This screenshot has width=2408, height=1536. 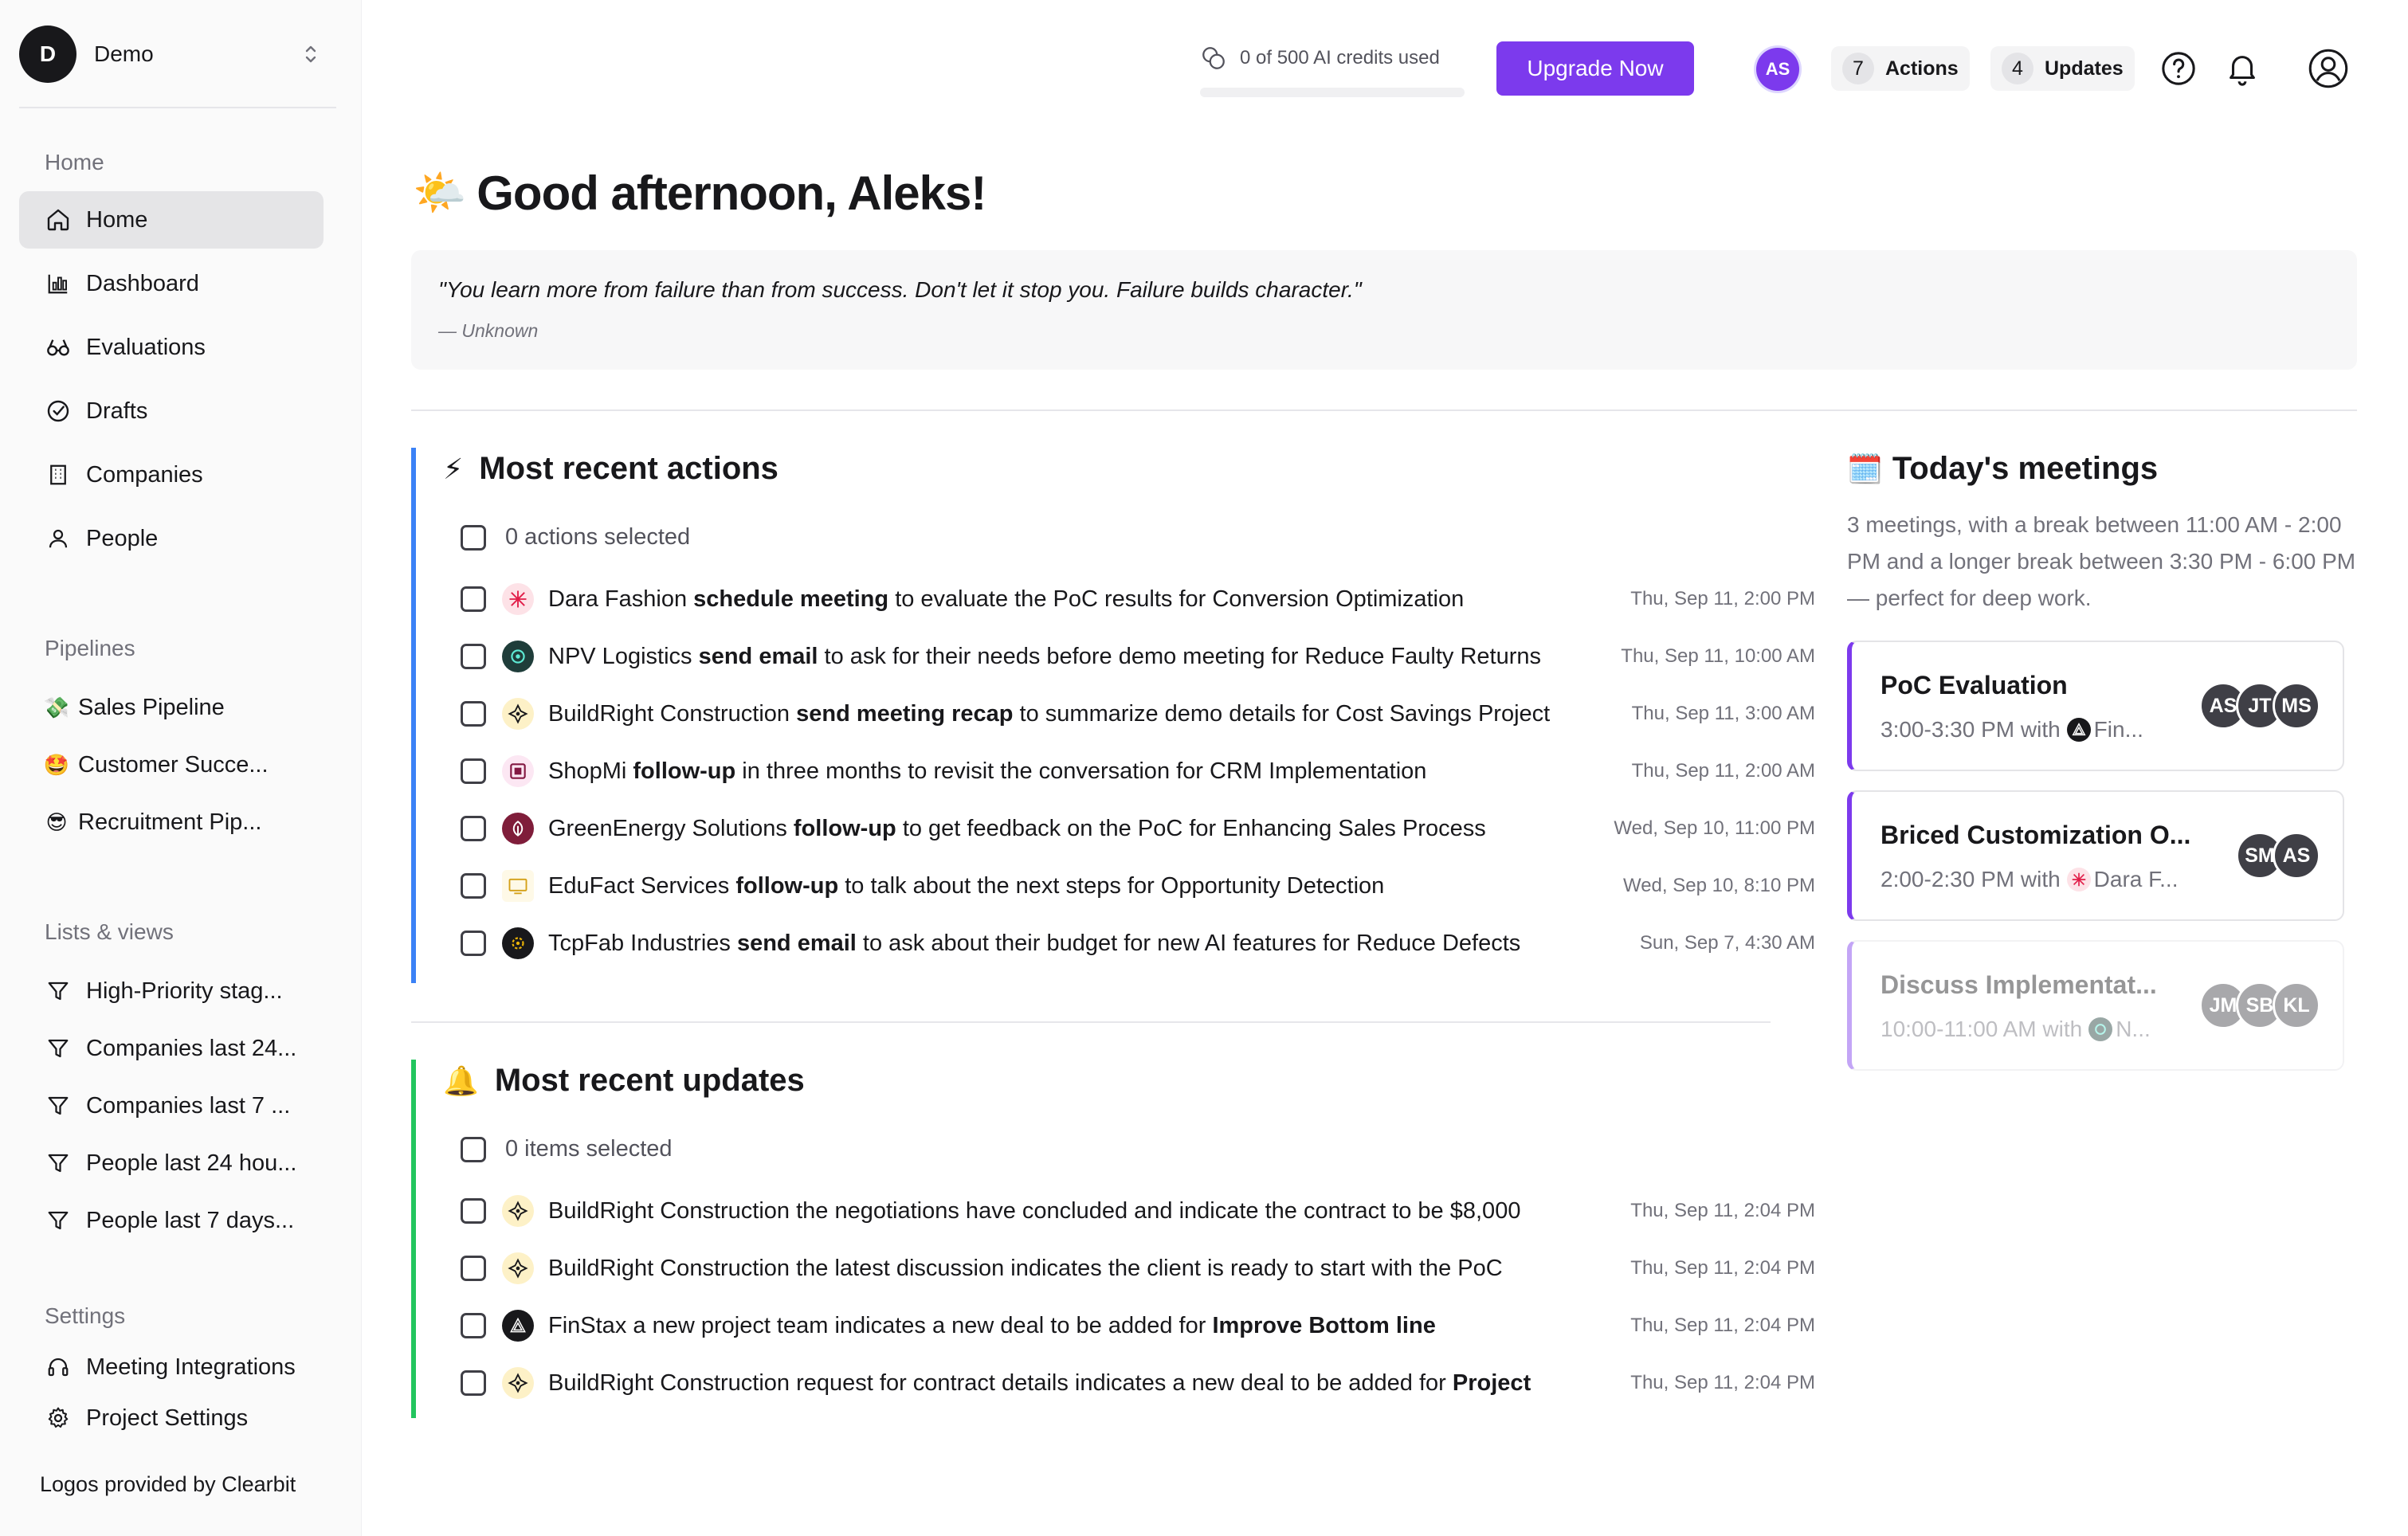 I want to click on upgrade-button: Upgrade Now, so click(x=1595, y=68).